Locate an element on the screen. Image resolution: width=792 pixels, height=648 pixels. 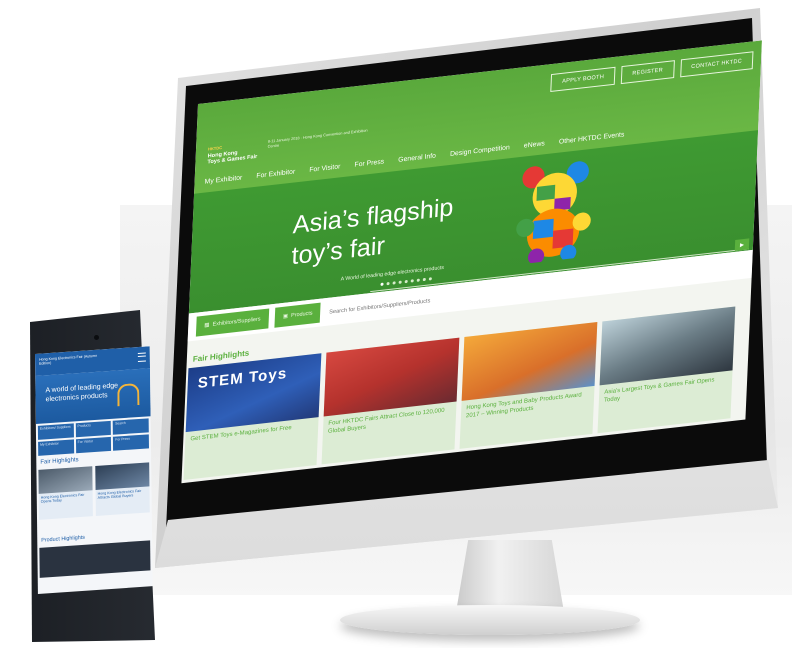
mobile-link-products: Products is located at coordinates (93, 429).